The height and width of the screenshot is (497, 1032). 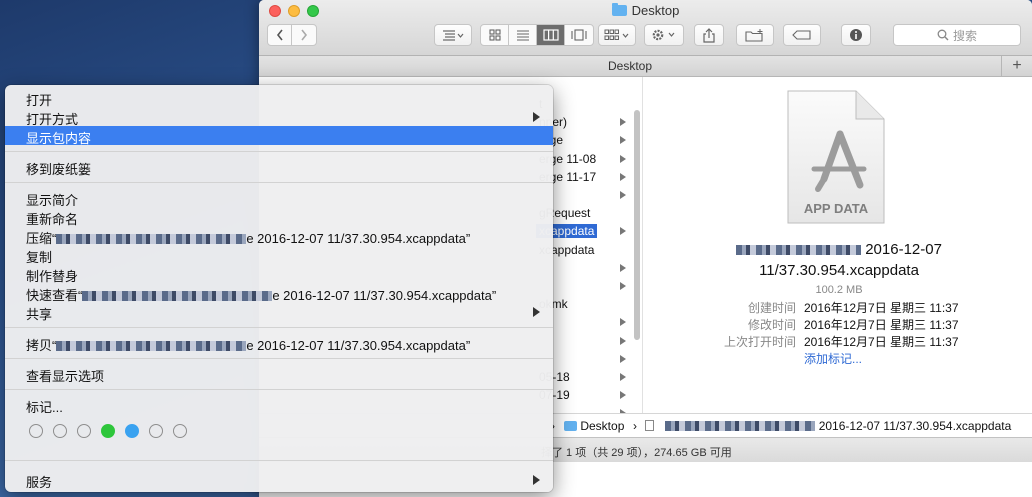 I want to click on search-input: 搜索, so click(x=957, y=35).